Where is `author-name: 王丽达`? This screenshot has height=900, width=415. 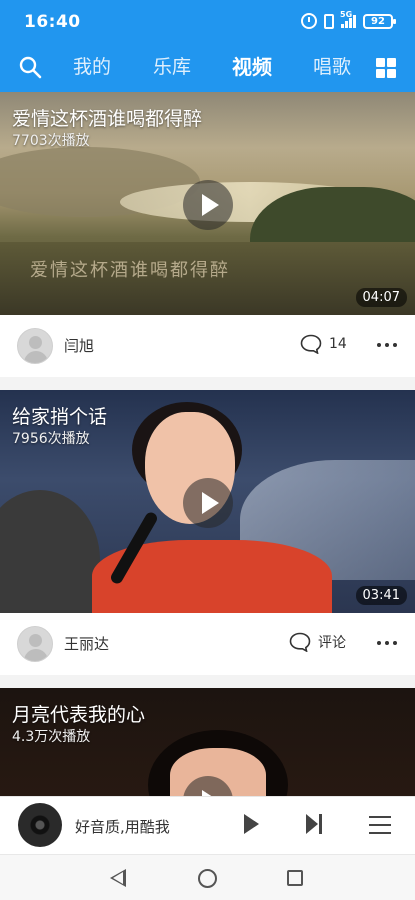
author-name: 王丽达 is located at coordinates (86, 643).